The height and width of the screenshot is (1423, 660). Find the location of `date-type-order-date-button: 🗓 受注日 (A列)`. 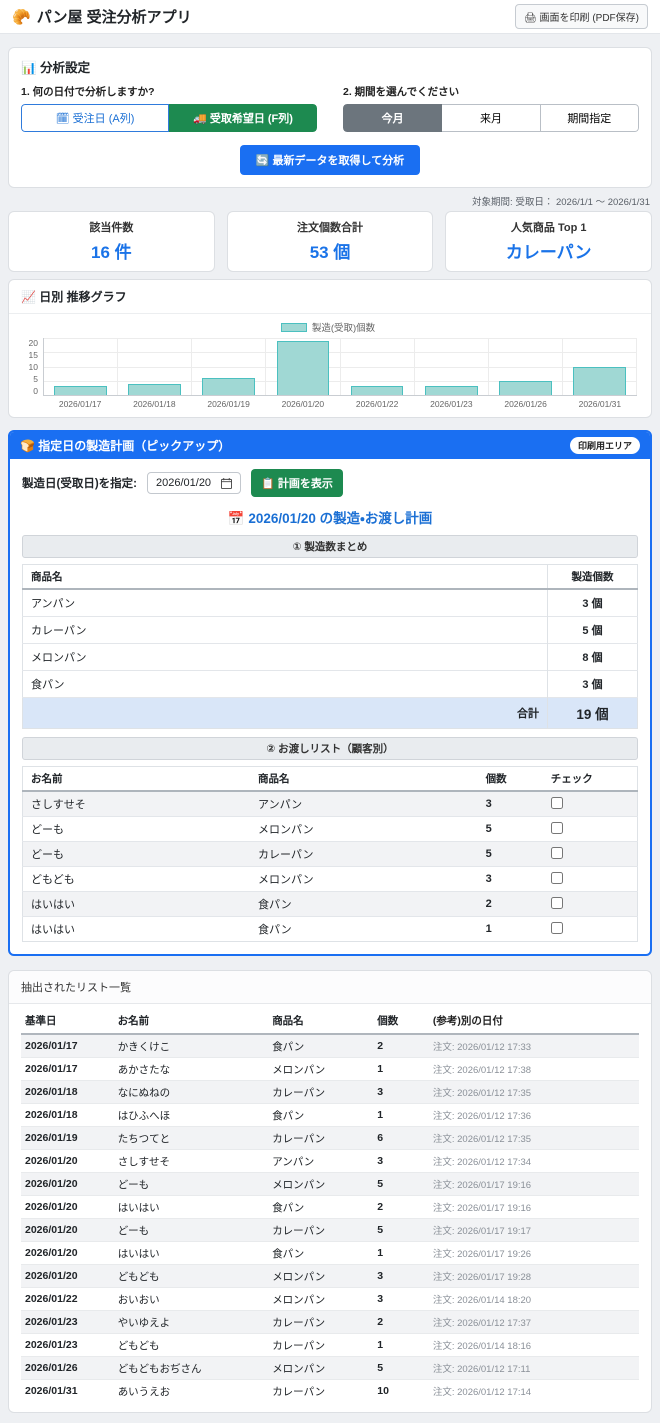

date-type-order-date-button: 🗓 受注日 (A列) is located at coordinates (95, 118).